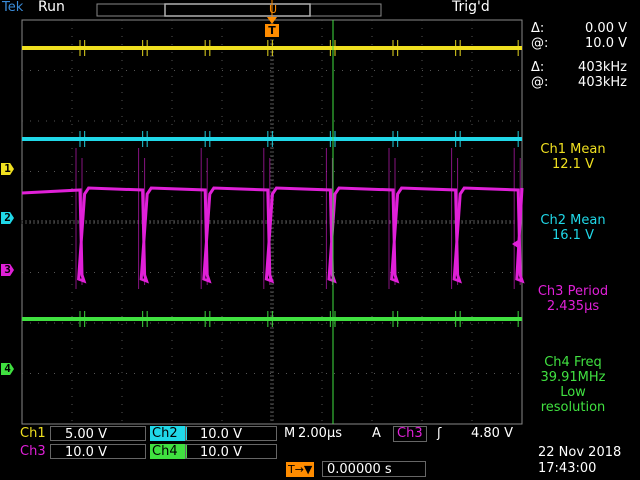 The image size is (640, 480). Describe the element at coordinates (272, 139) in the screenshot. I see `ch2-waveform` at that location.